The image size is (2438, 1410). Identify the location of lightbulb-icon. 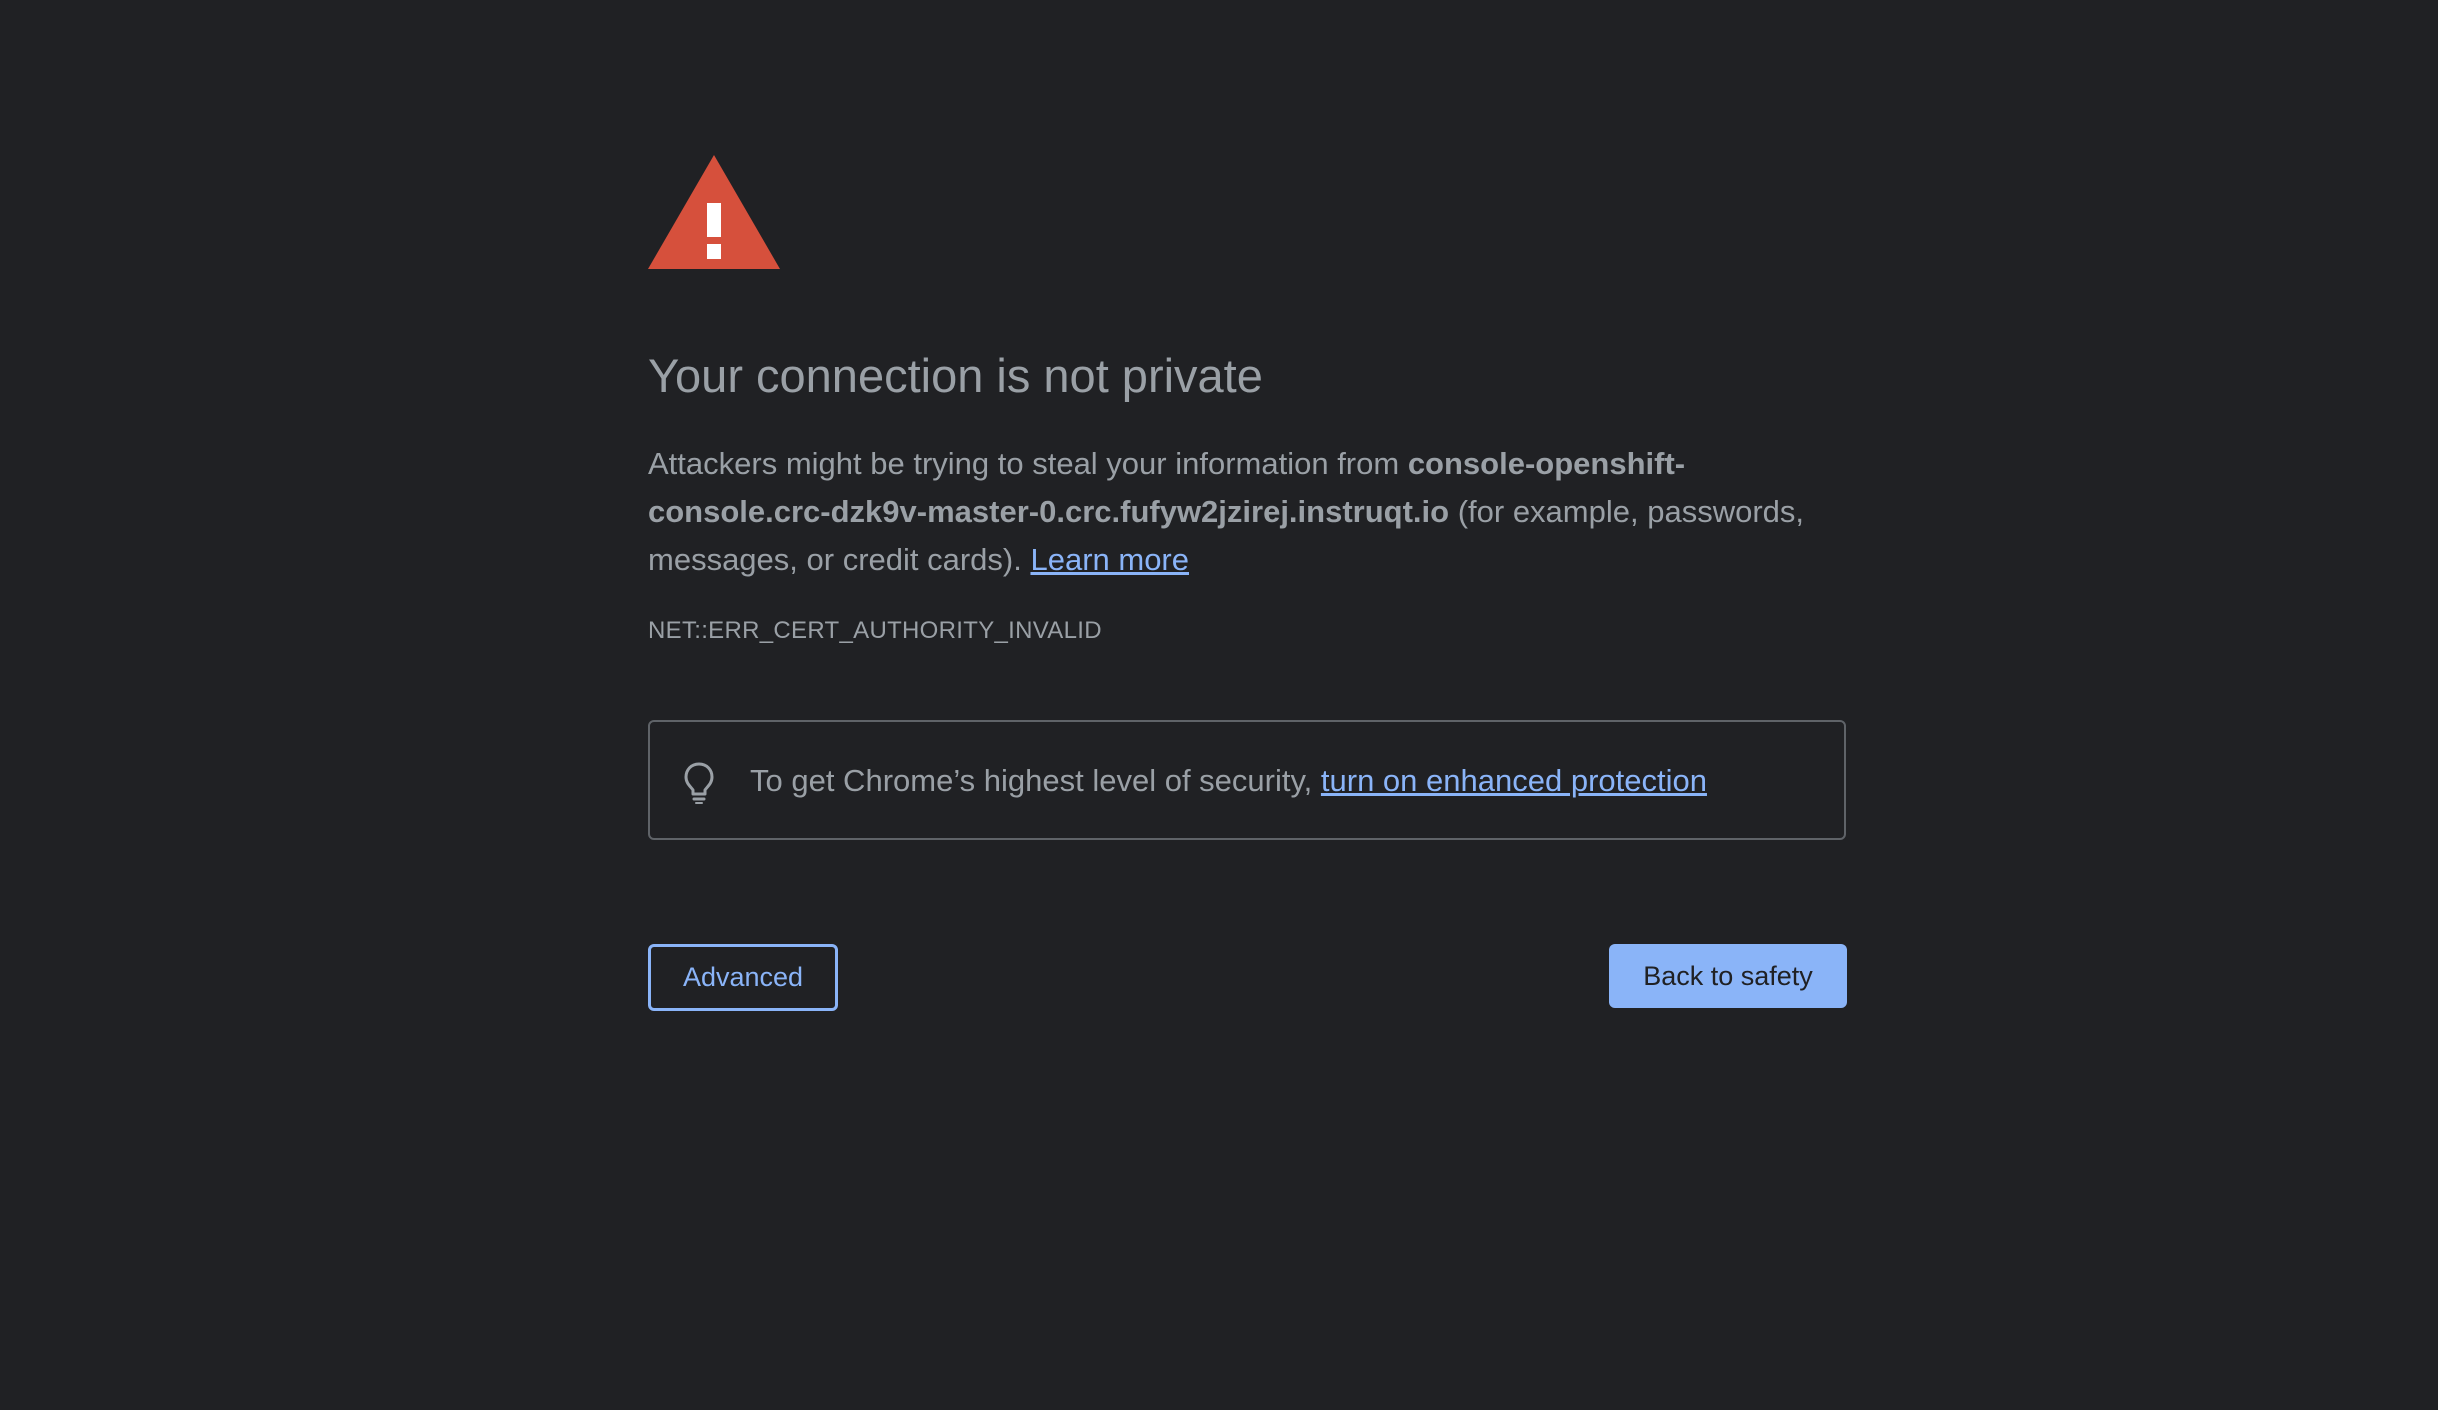
(699, 783).